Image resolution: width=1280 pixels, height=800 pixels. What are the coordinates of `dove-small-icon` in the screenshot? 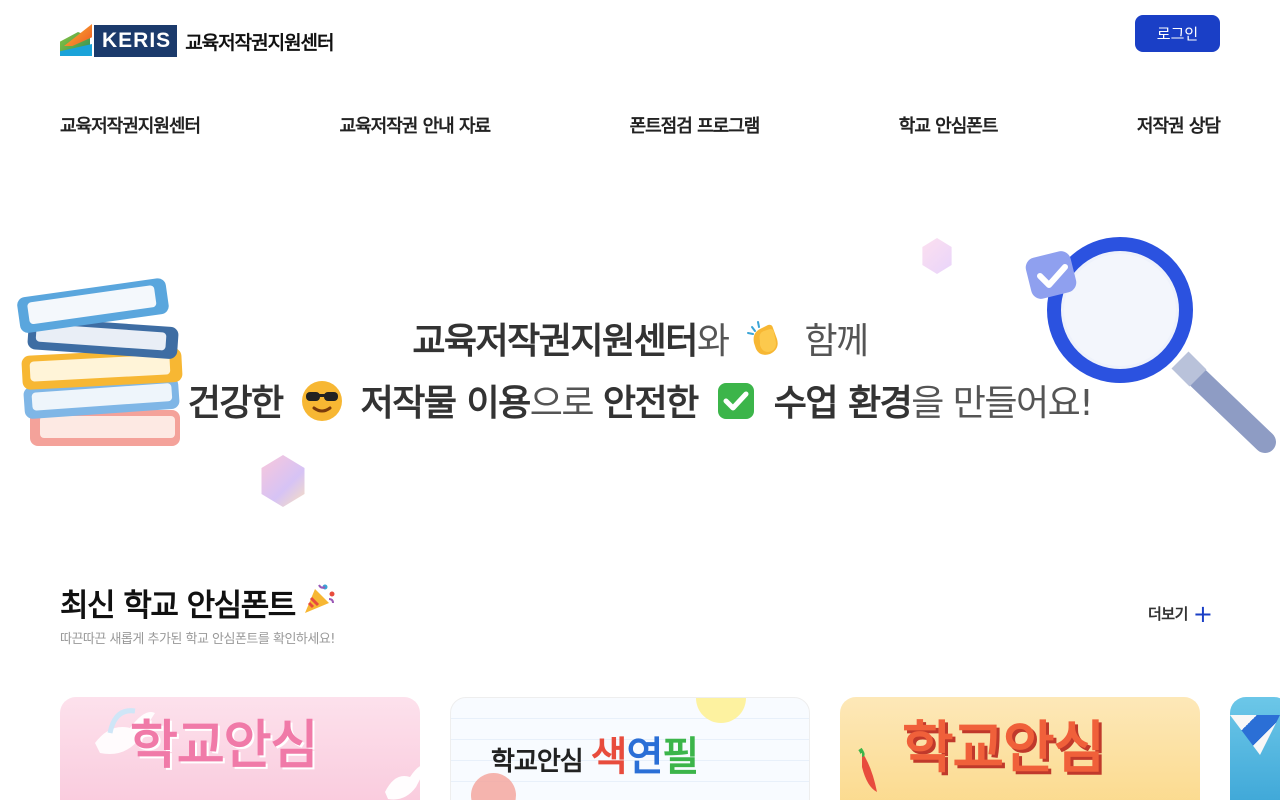 It's located at (402, 783).